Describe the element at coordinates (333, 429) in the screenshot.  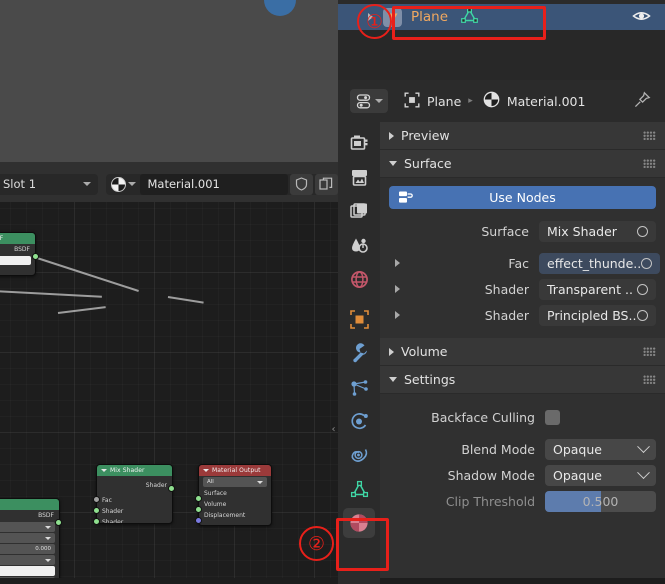
I see `node-sidebar-toggle: ‹` at that location.